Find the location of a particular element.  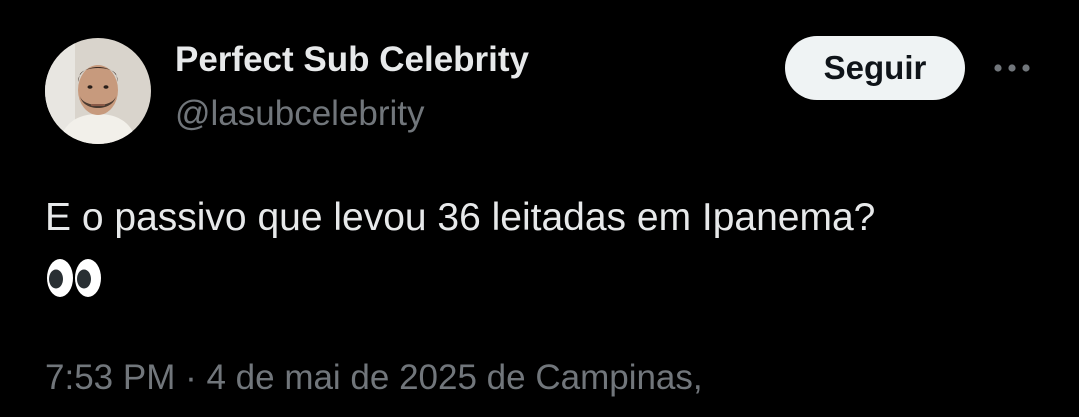

user-avatar-icon is located at coordinates (98, 91).